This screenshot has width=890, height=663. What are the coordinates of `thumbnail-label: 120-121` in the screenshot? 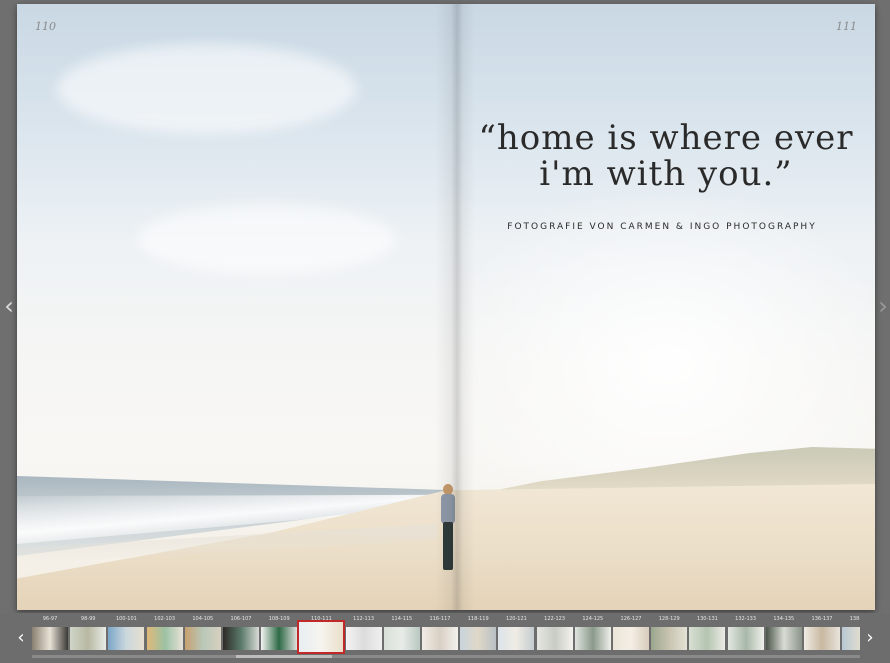 It's located at (516, 619).